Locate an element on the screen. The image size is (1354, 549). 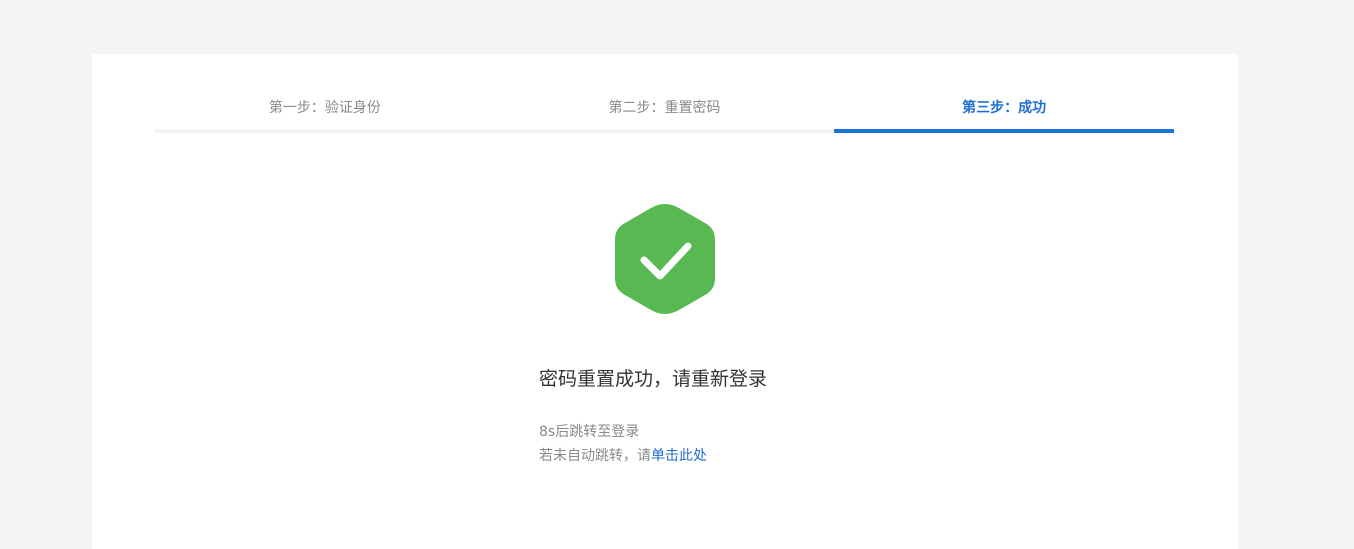
step-progress: 第一步：验证身份 第二步：重置密码 第三步：成功 is located at coordinates (665, 114).